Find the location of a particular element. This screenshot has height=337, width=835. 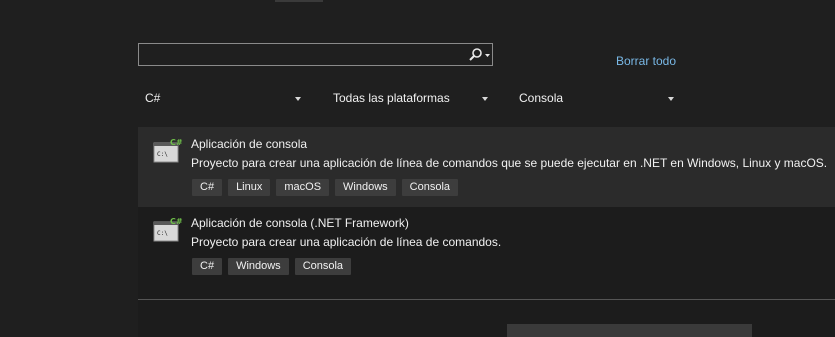

divider is located at coordinates (486, 299).